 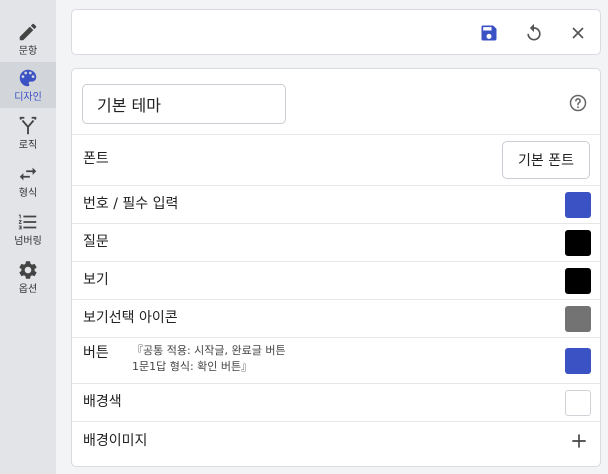 What do you see at coordinates (336, 360) in the screenshot?
I see `button-row: 버튼 『공통 적용: 시작글, 완료글 버튼 1문1답 형식: 확인 버튼』` at bounding box center [336, 360].